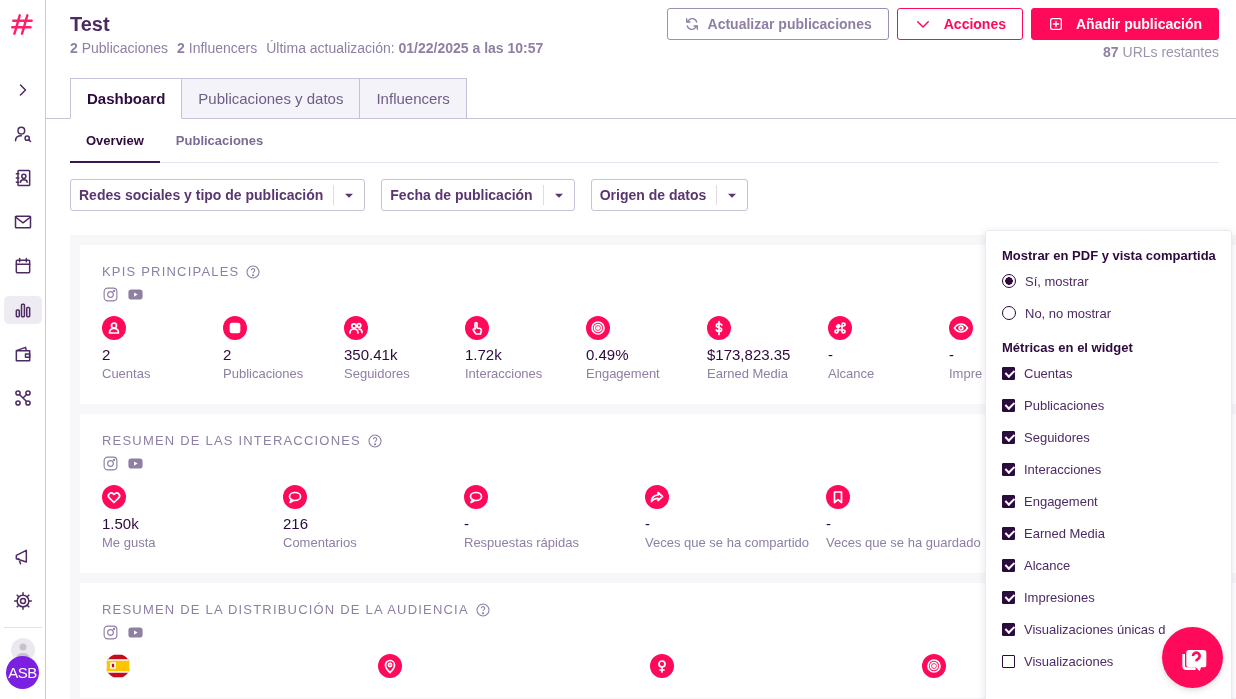 The image size is (1236, 699). I want to click on user-search-icon, so click(22, 134).